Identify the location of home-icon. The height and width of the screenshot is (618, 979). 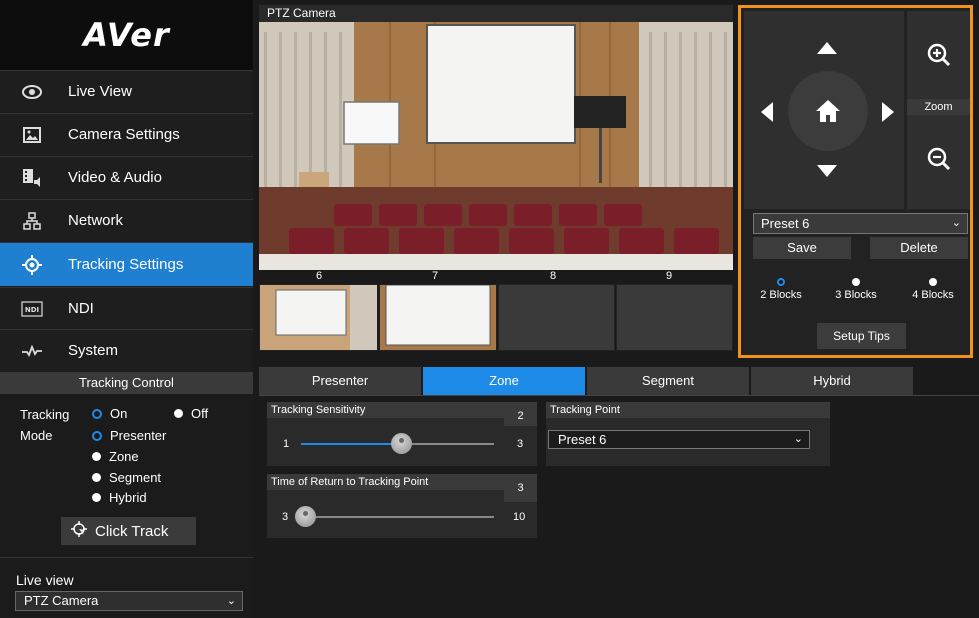
(828, 111).